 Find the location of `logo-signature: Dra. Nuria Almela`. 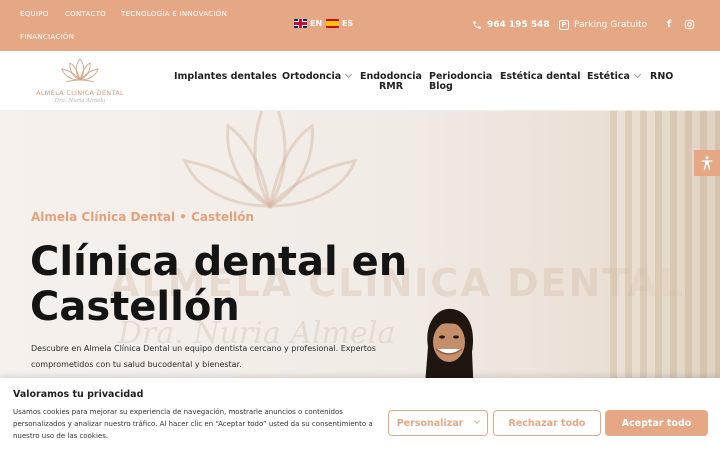

logo-signature: Dra. Nuria Almela is located at coordinates (80, 101).